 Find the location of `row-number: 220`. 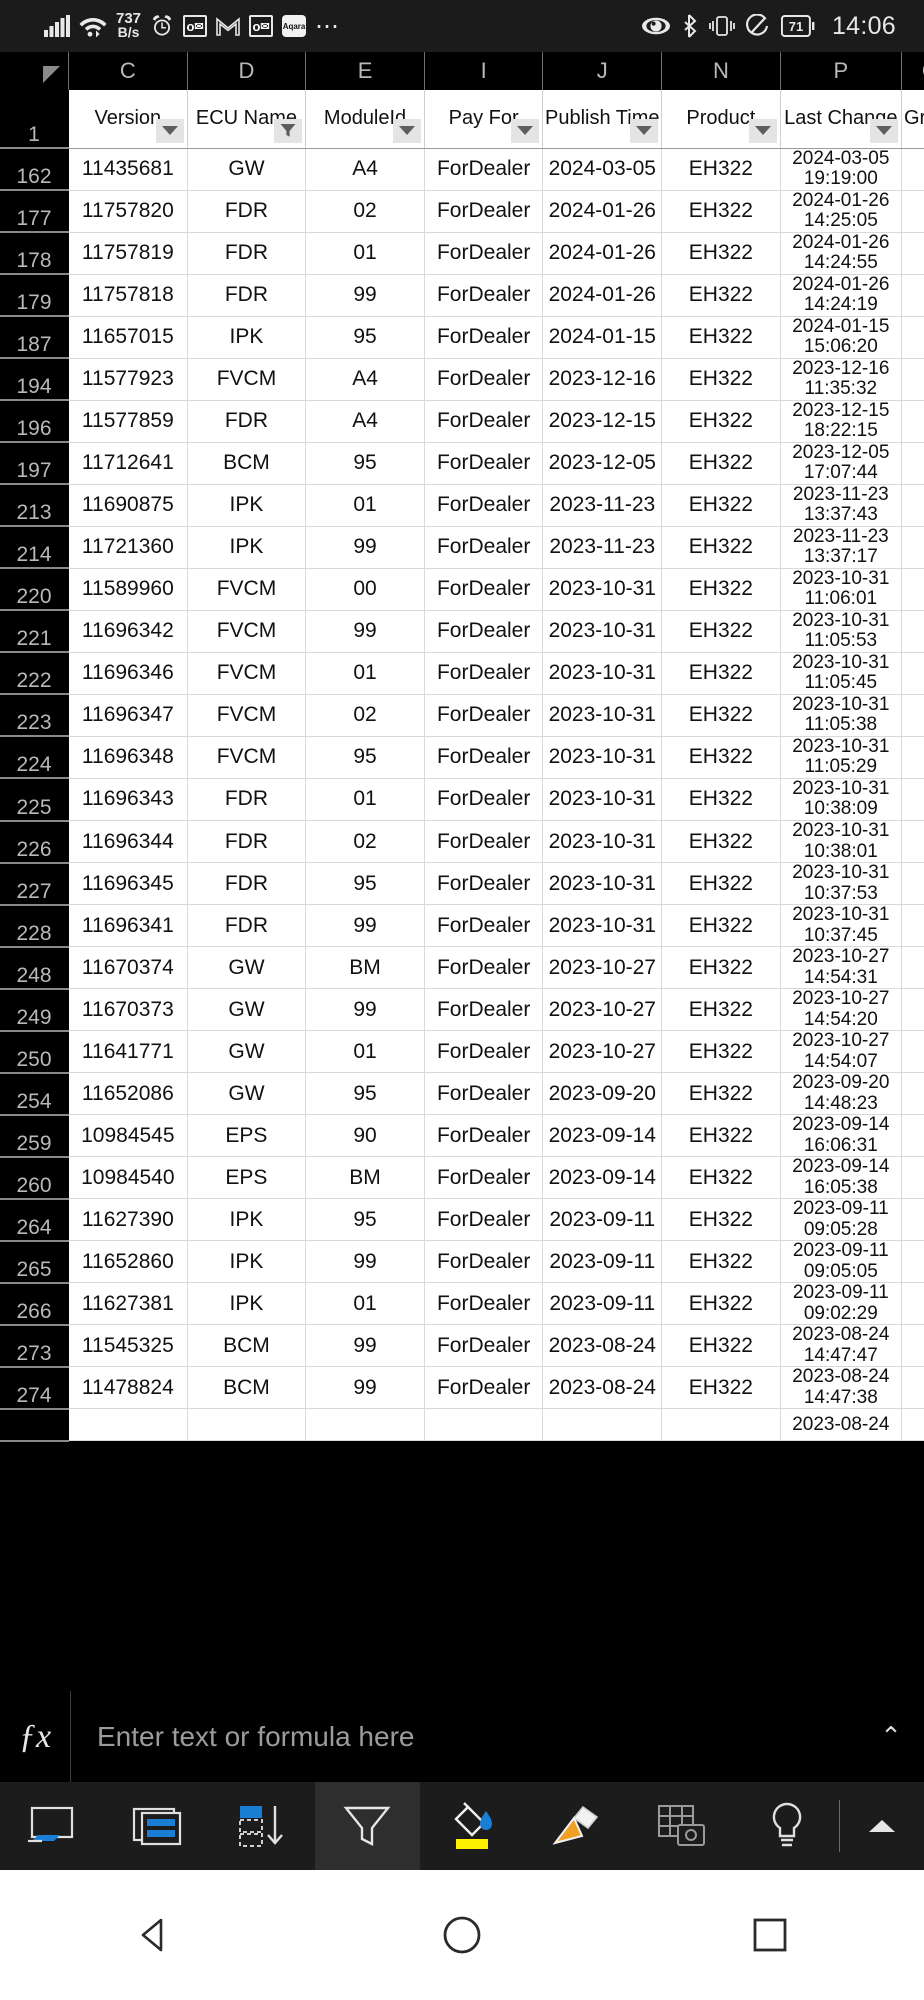

row-number: 220 is located at coordinates (35, 590).